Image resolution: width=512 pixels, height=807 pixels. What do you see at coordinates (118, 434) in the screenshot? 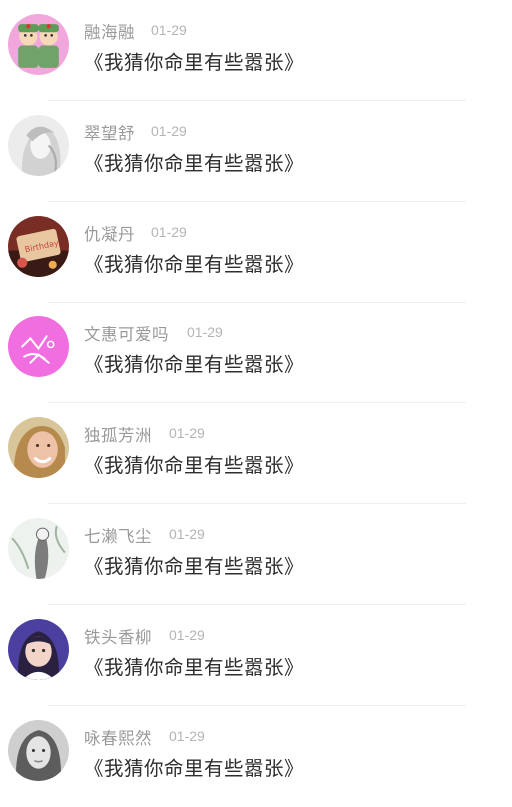
I see `comment-username: 独孤芳洲` at bounding box center [118, 434].